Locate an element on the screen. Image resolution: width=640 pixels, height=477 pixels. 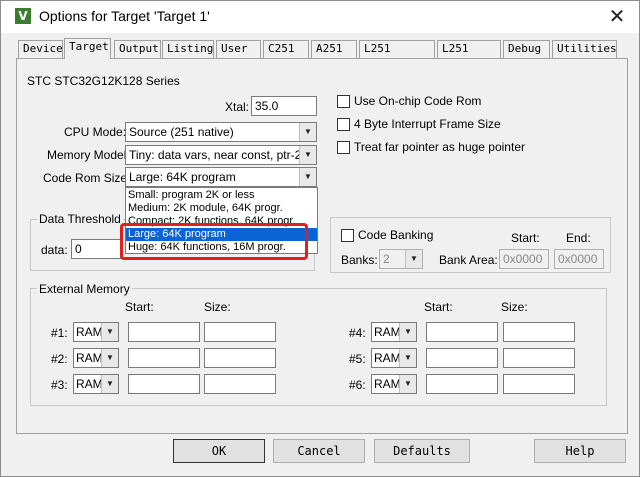
defaults-button: Defaults is located at coordinates (422, 451).